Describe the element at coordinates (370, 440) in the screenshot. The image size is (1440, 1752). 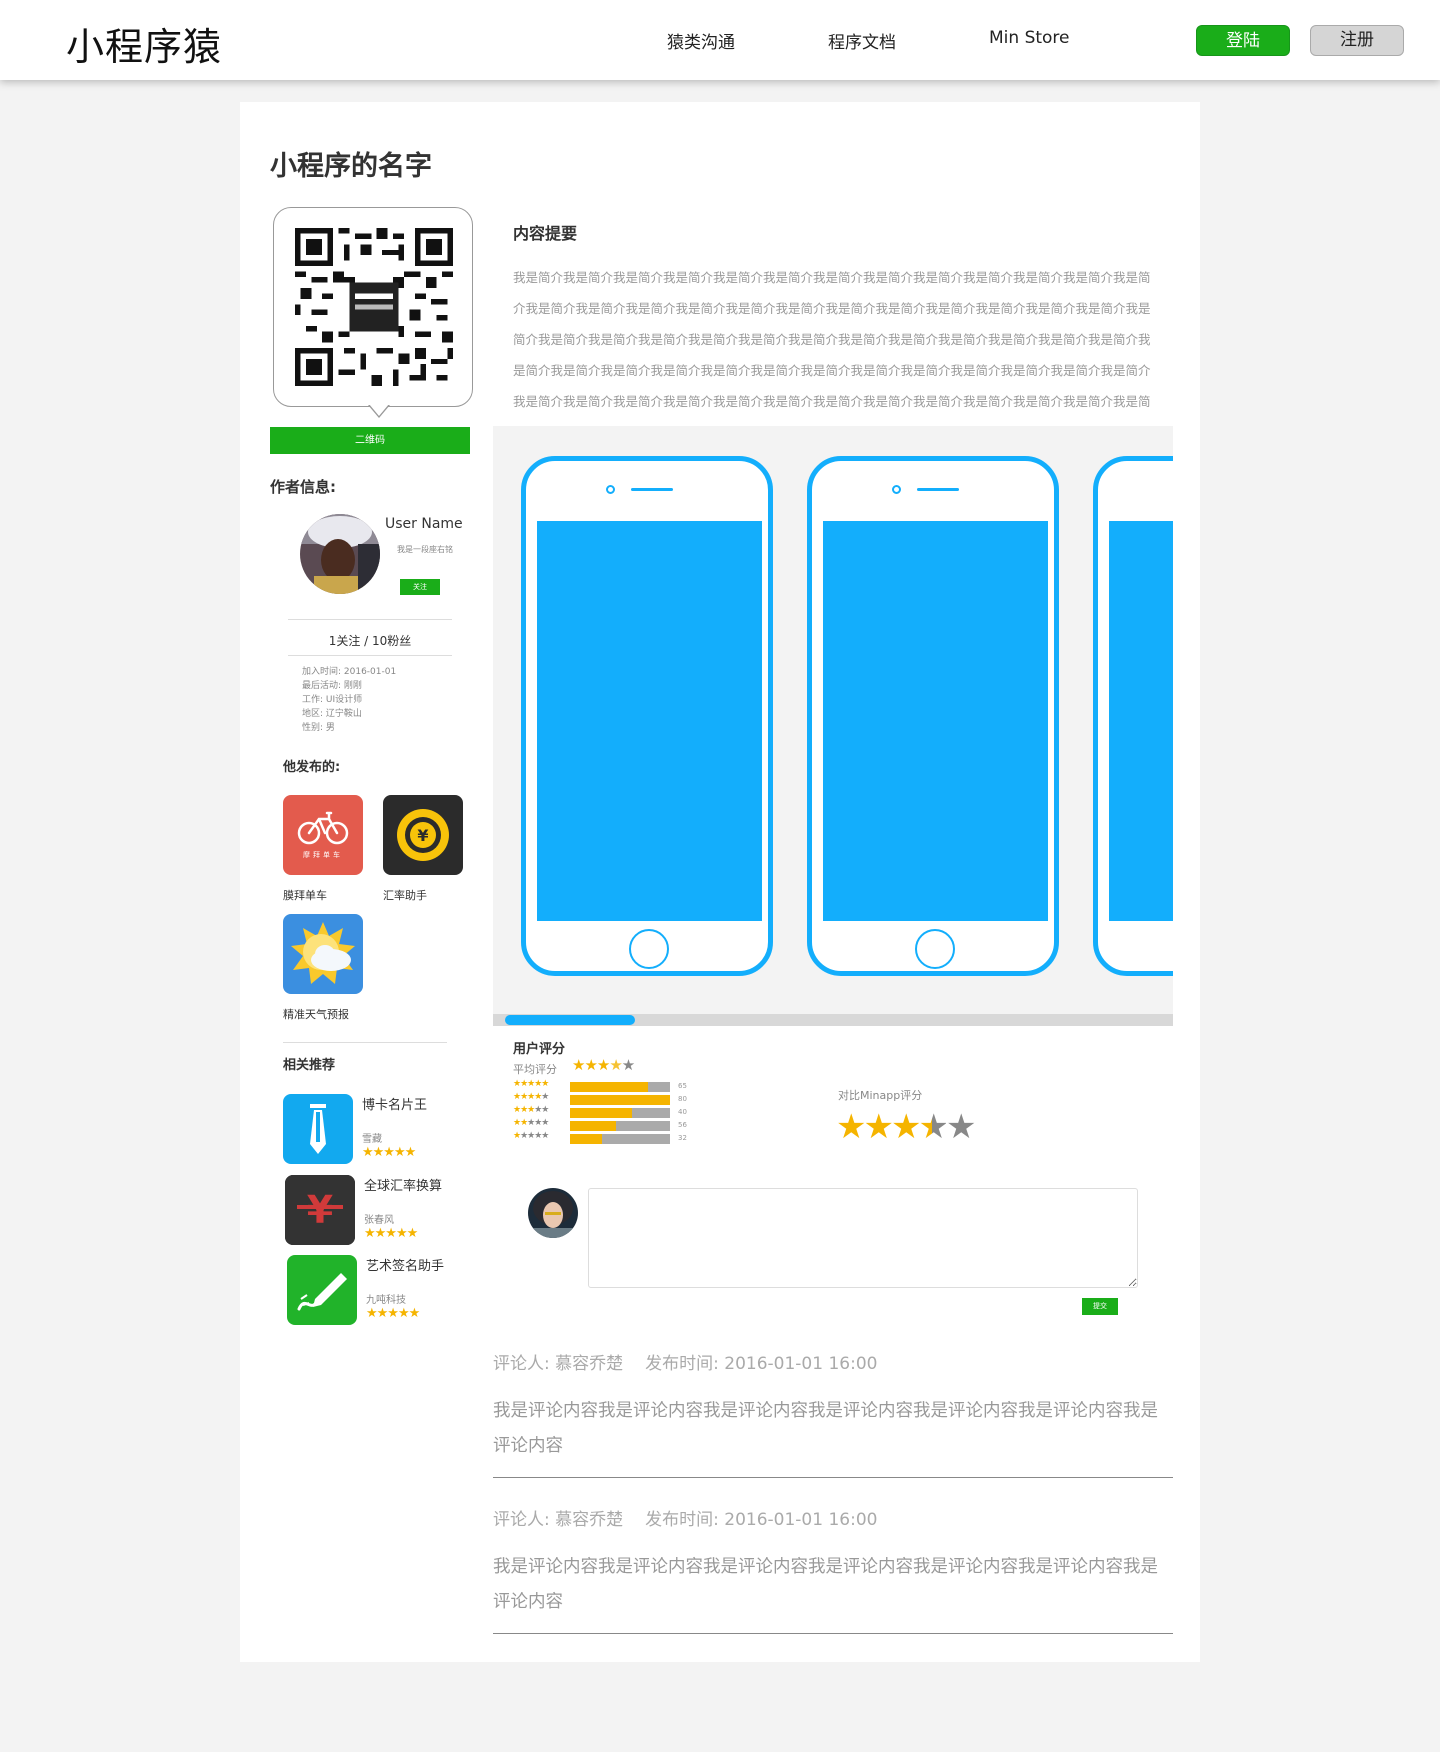
I see `qr-code-button: 二维码` at that location.